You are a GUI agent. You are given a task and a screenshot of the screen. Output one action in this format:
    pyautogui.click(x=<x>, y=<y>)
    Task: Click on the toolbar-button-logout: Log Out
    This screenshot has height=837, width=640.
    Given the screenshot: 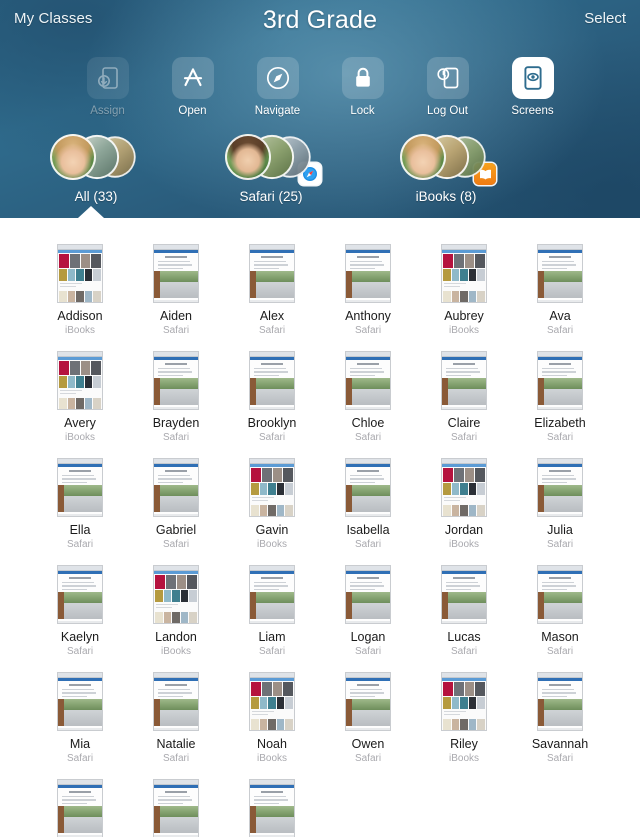 What is the action you would take?
    pyautogui.click(x=448, y=87)
    